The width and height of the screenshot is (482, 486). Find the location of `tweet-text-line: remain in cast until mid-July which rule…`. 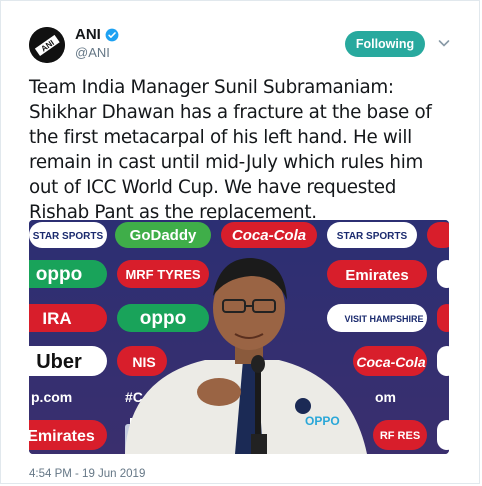

tweet-text-line: remain in cast until mid-July which rule… is located at coordinates (226, 162).